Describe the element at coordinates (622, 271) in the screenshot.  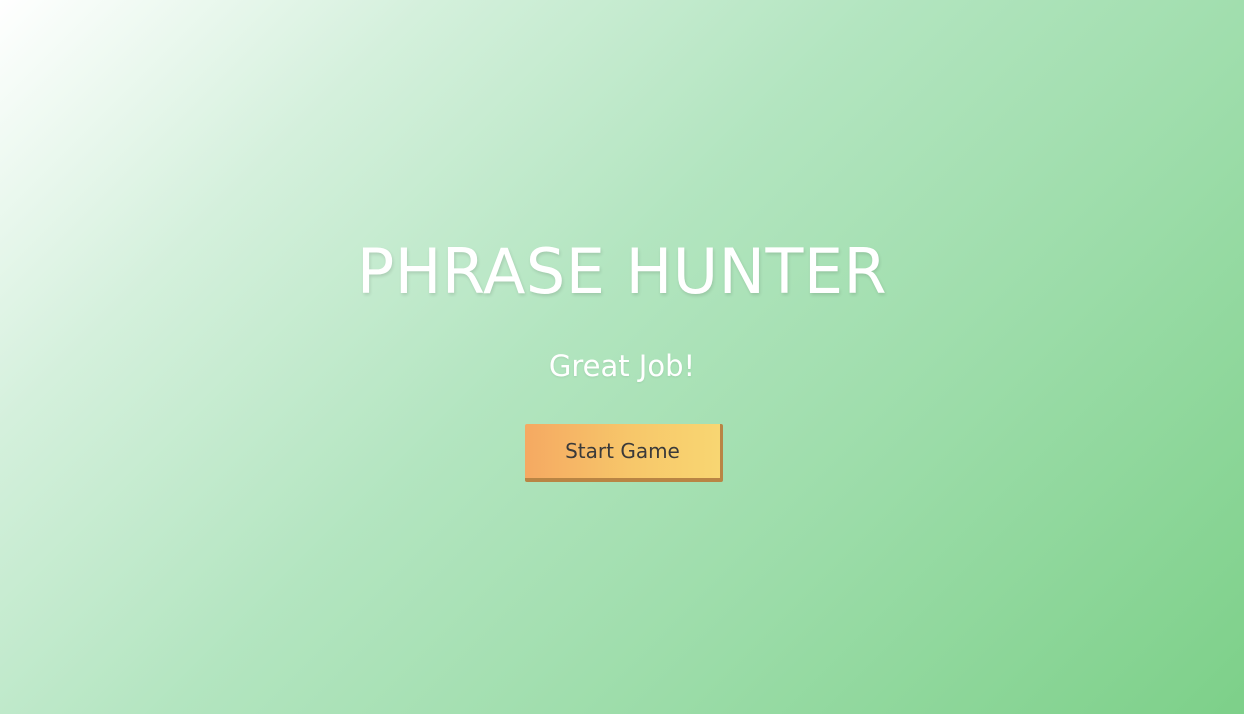
I see `game-title: PHRASE HUNTER` at that location.